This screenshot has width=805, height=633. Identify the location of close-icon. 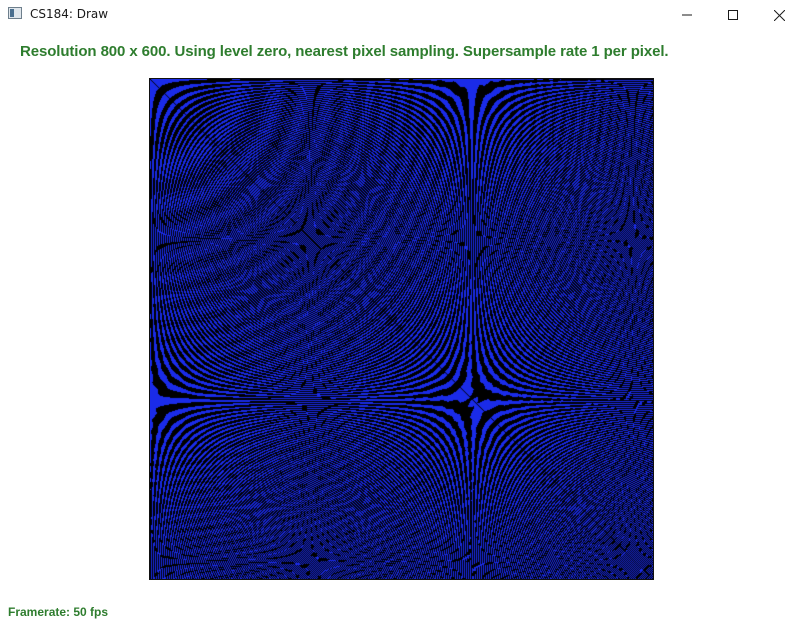
(779, 15).